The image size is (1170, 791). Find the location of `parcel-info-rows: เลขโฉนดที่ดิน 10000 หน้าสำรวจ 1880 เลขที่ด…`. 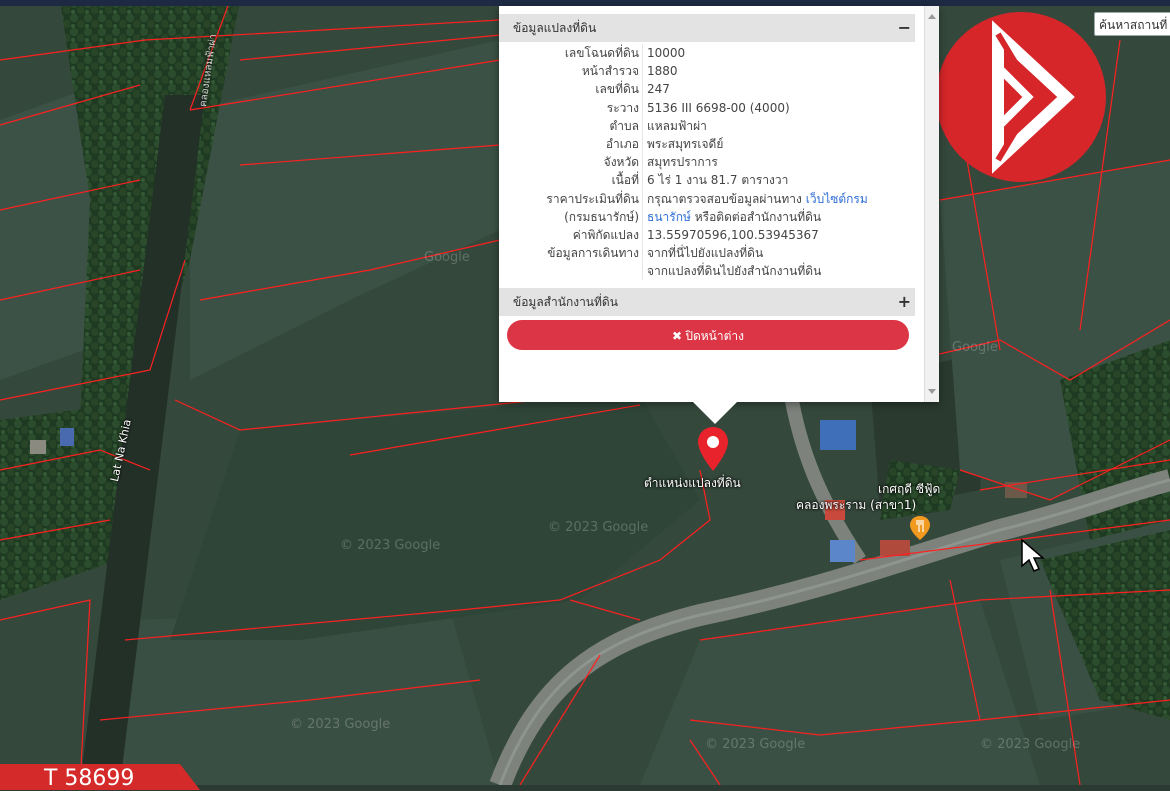

parcel-info-rows: เลขโฉนดที่ดิน 10000 หน้าสำรวจ 1880 เลขที่ด… is located at coordinates (707, 162).